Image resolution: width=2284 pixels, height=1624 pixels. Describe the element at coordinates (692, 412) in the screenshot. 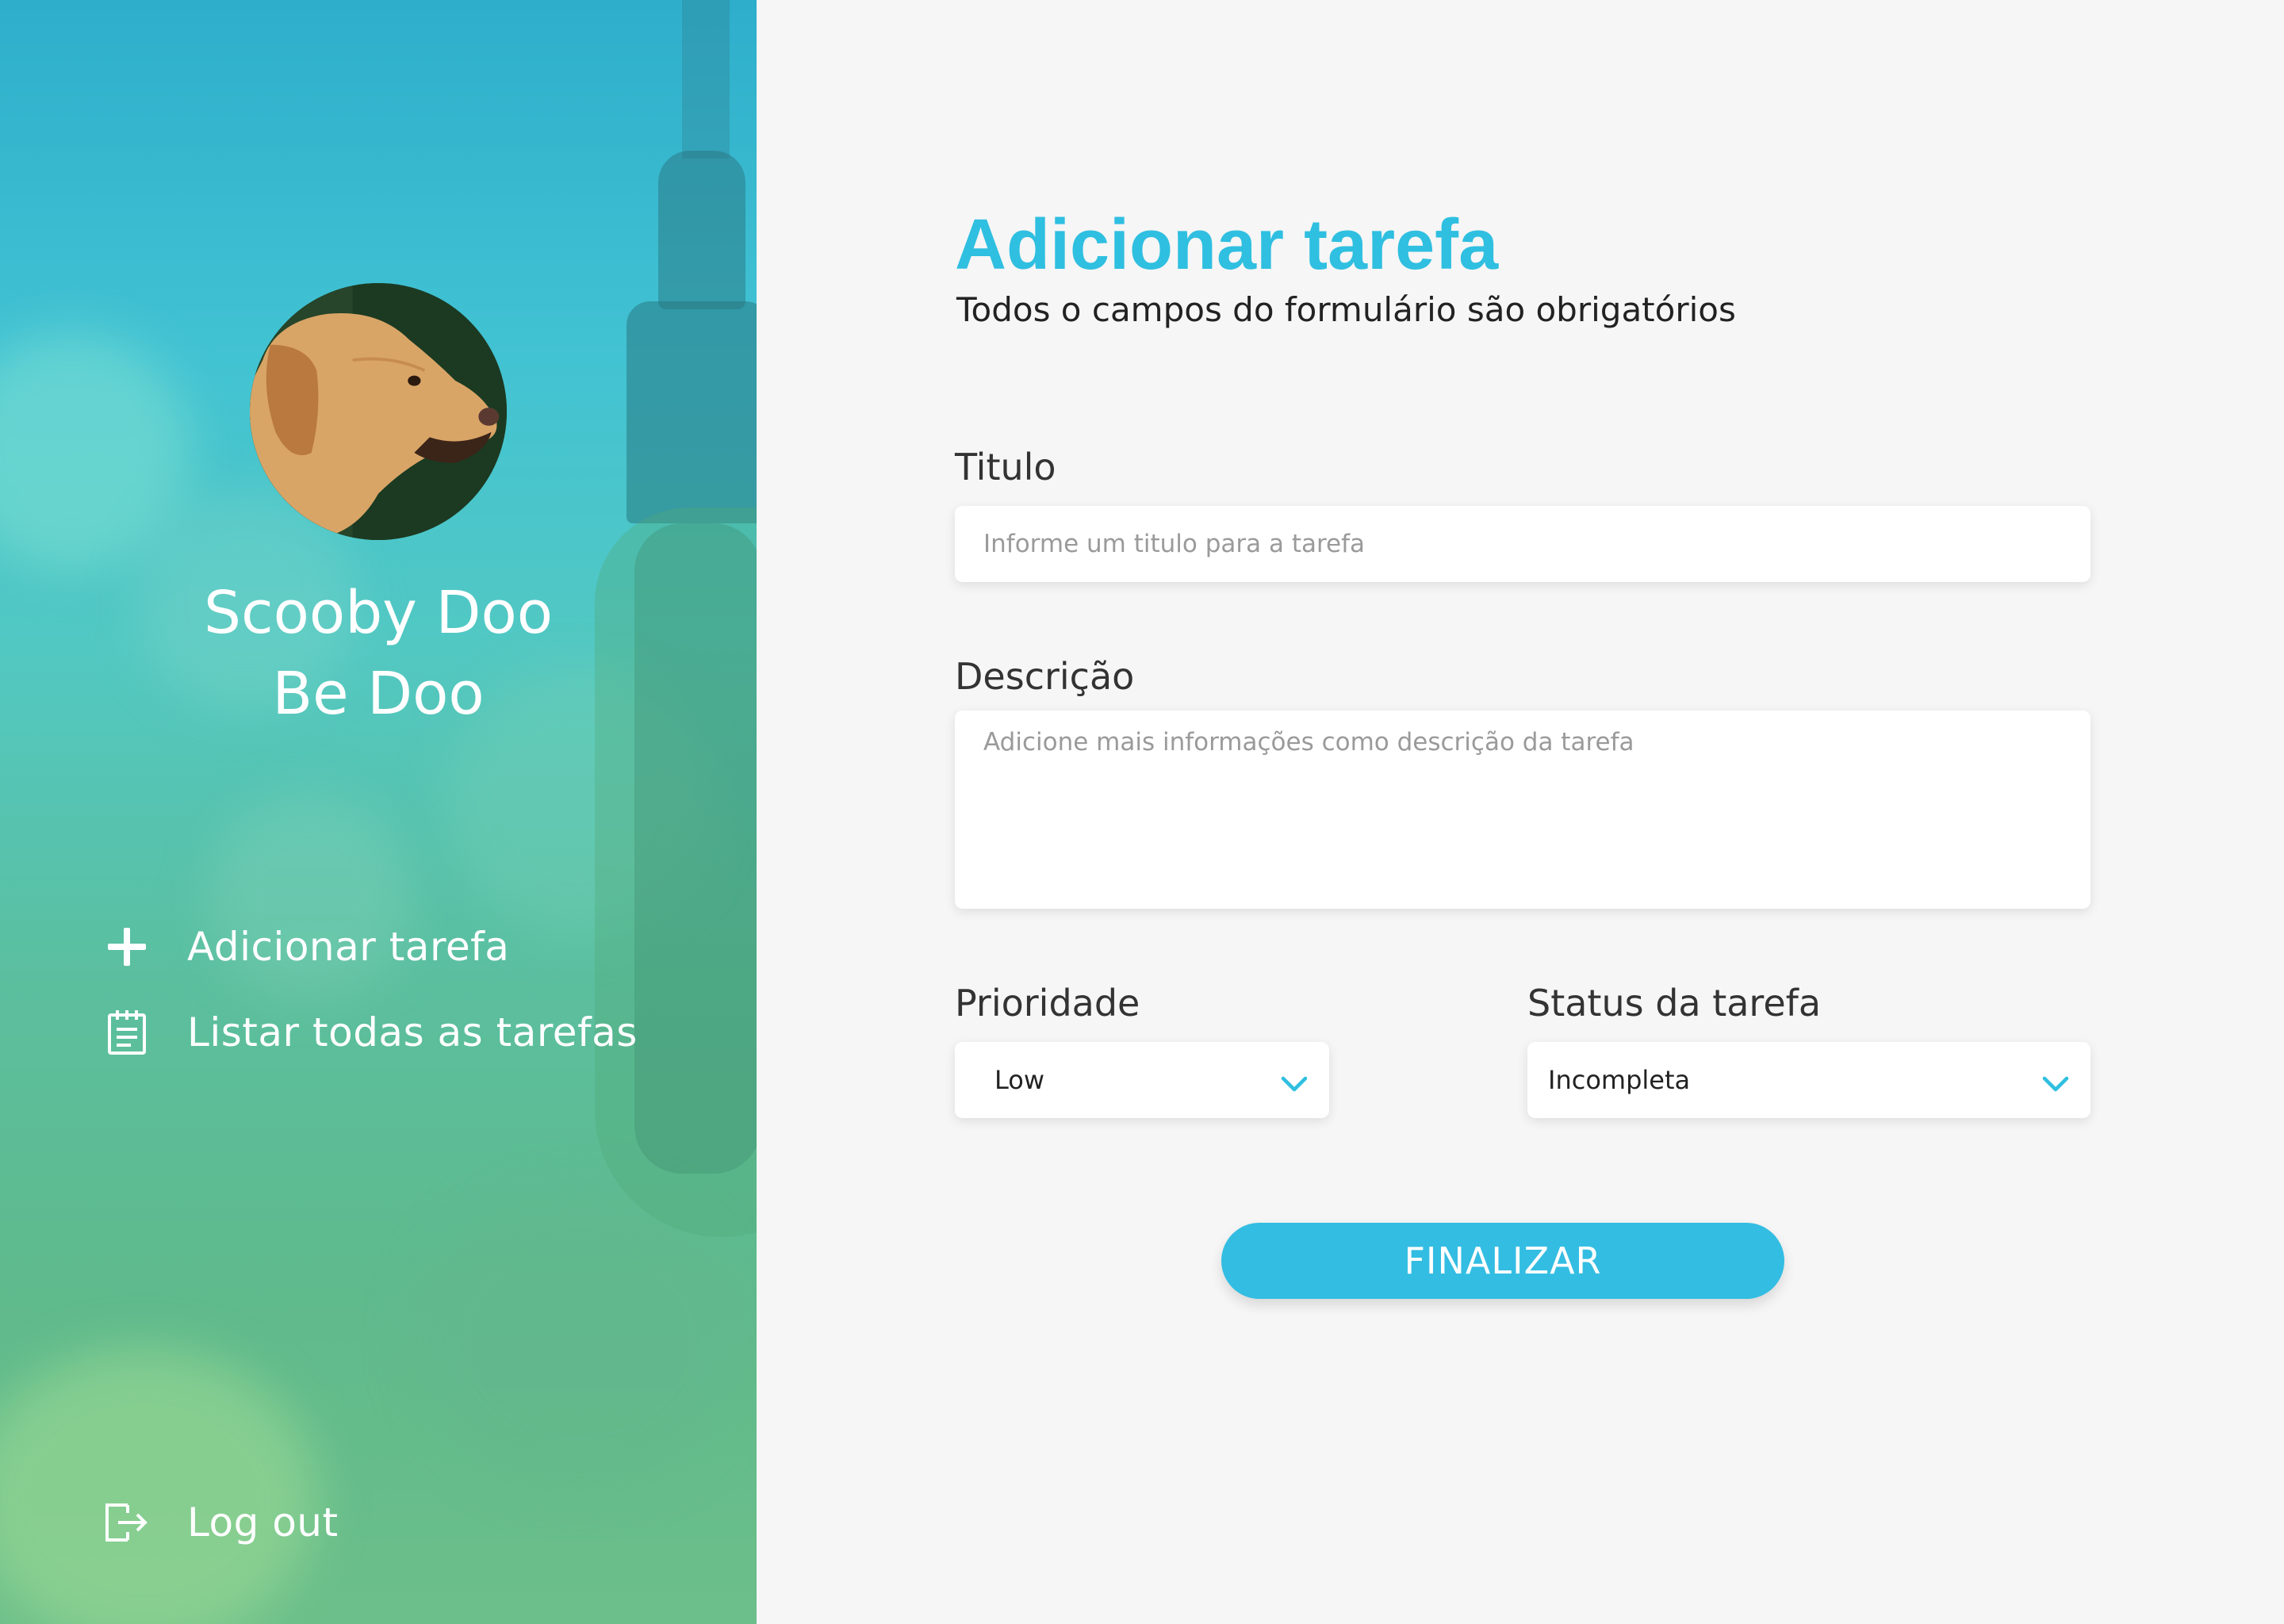

I see `background-bulb-neck` at that location.